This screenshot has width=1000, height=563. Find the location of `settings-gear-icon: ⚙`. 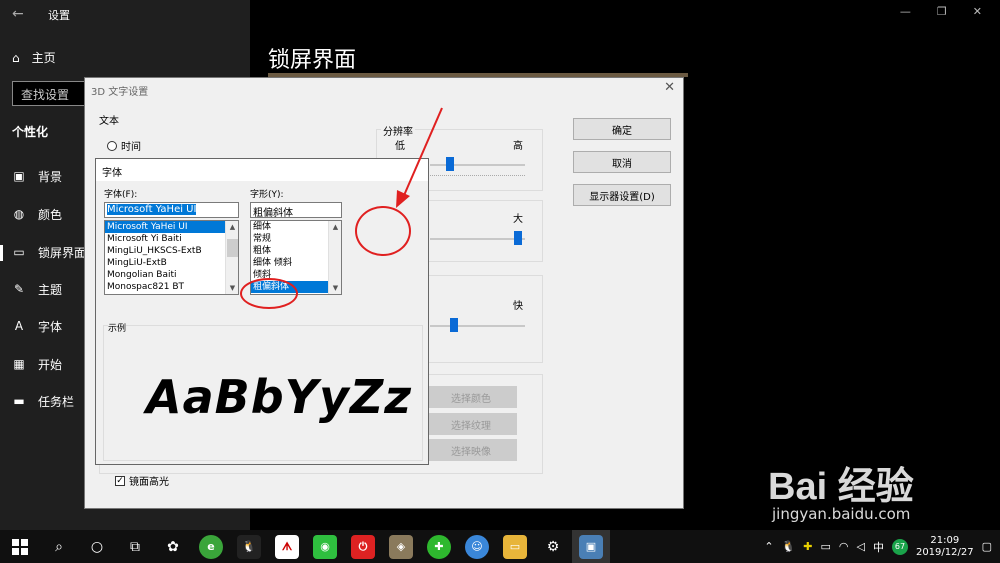

settings-gear-icon: ⚙ is located at coordinates (553, 546).